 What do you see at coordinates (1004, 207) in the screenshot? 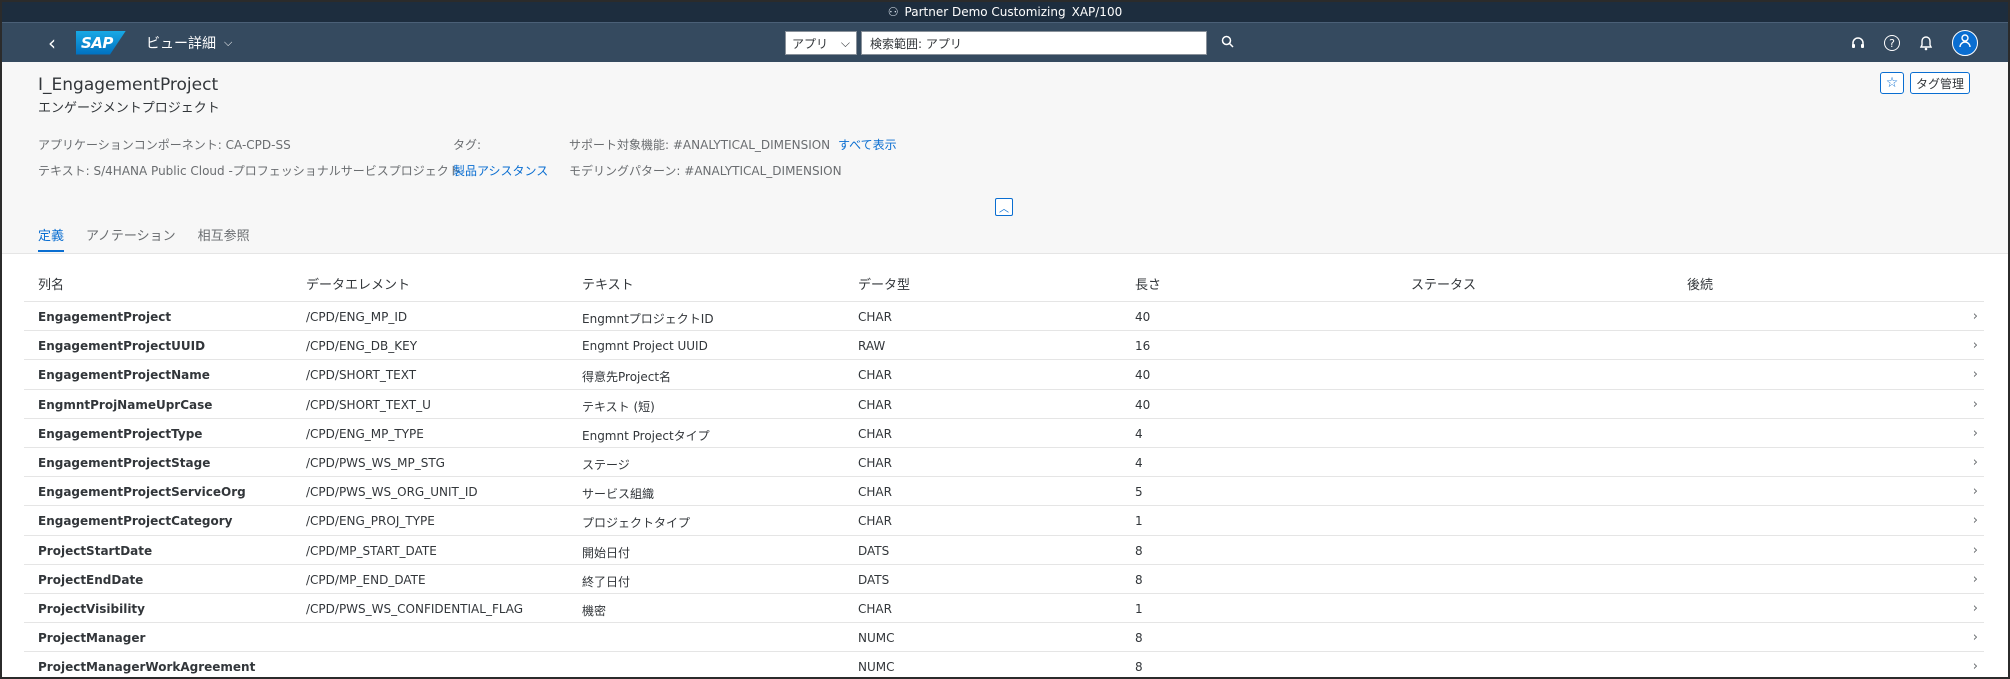
I see `collapse-header-button: ︿` at bounding box center [1004, 207].